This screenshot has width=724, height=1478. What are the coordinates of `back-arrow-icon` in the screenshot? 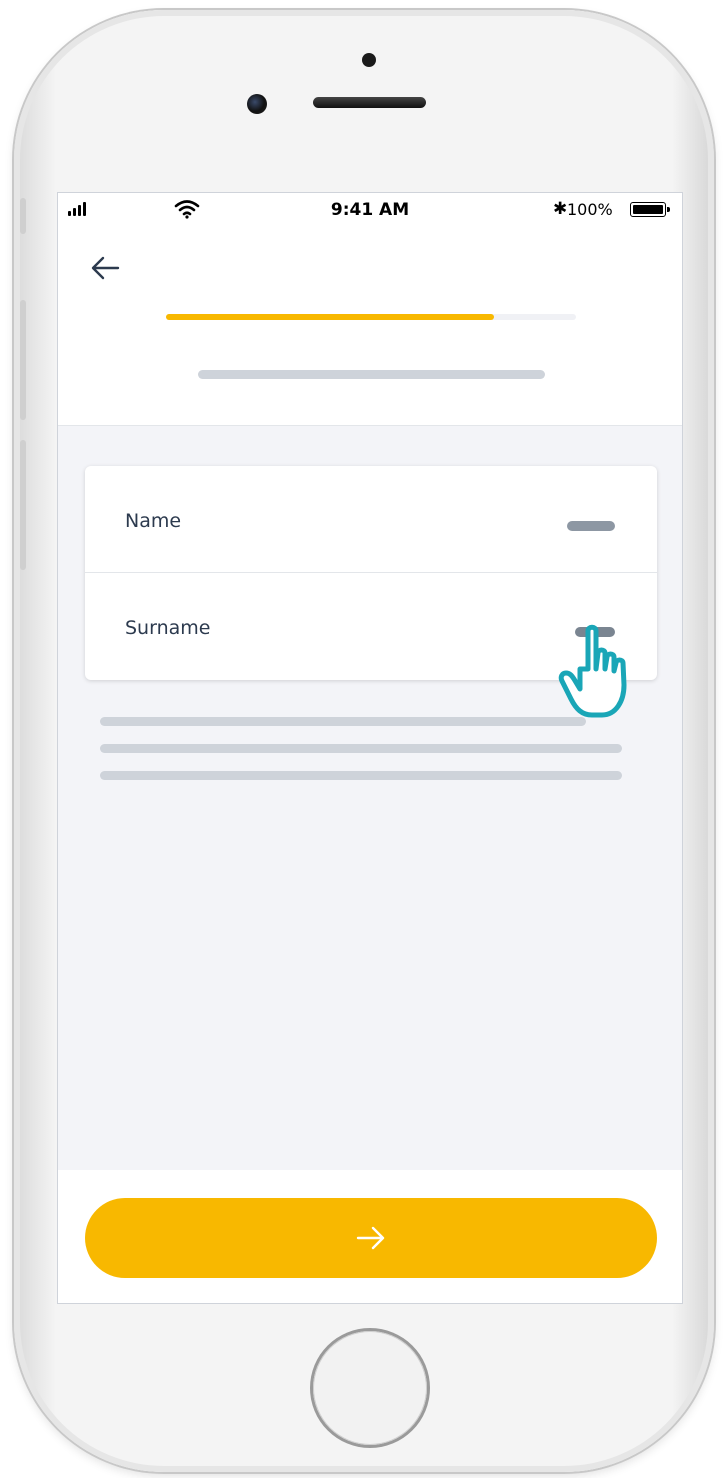 It's located at (105, 268).